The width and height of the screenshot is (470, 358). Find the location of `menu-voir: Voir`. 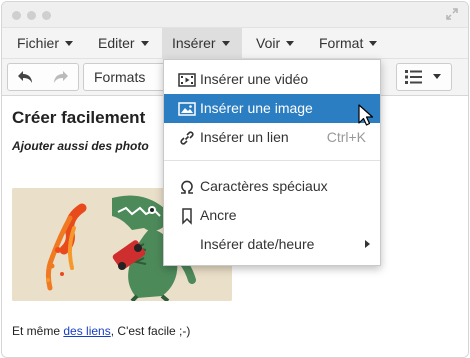

menu-voir: Voir is located at coordinates (275, 43).